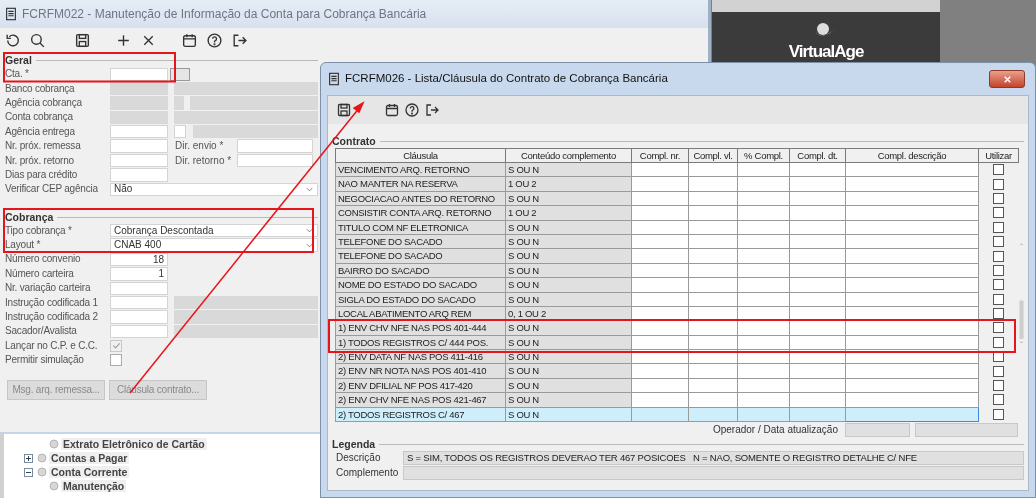 This screenshot has width=1036, height=498. What do you see at coordinates (677, 270) in the screenshot?
I see `table-row: BAIRRO DO SACADO S OU N` at bounding box center [677, 270].